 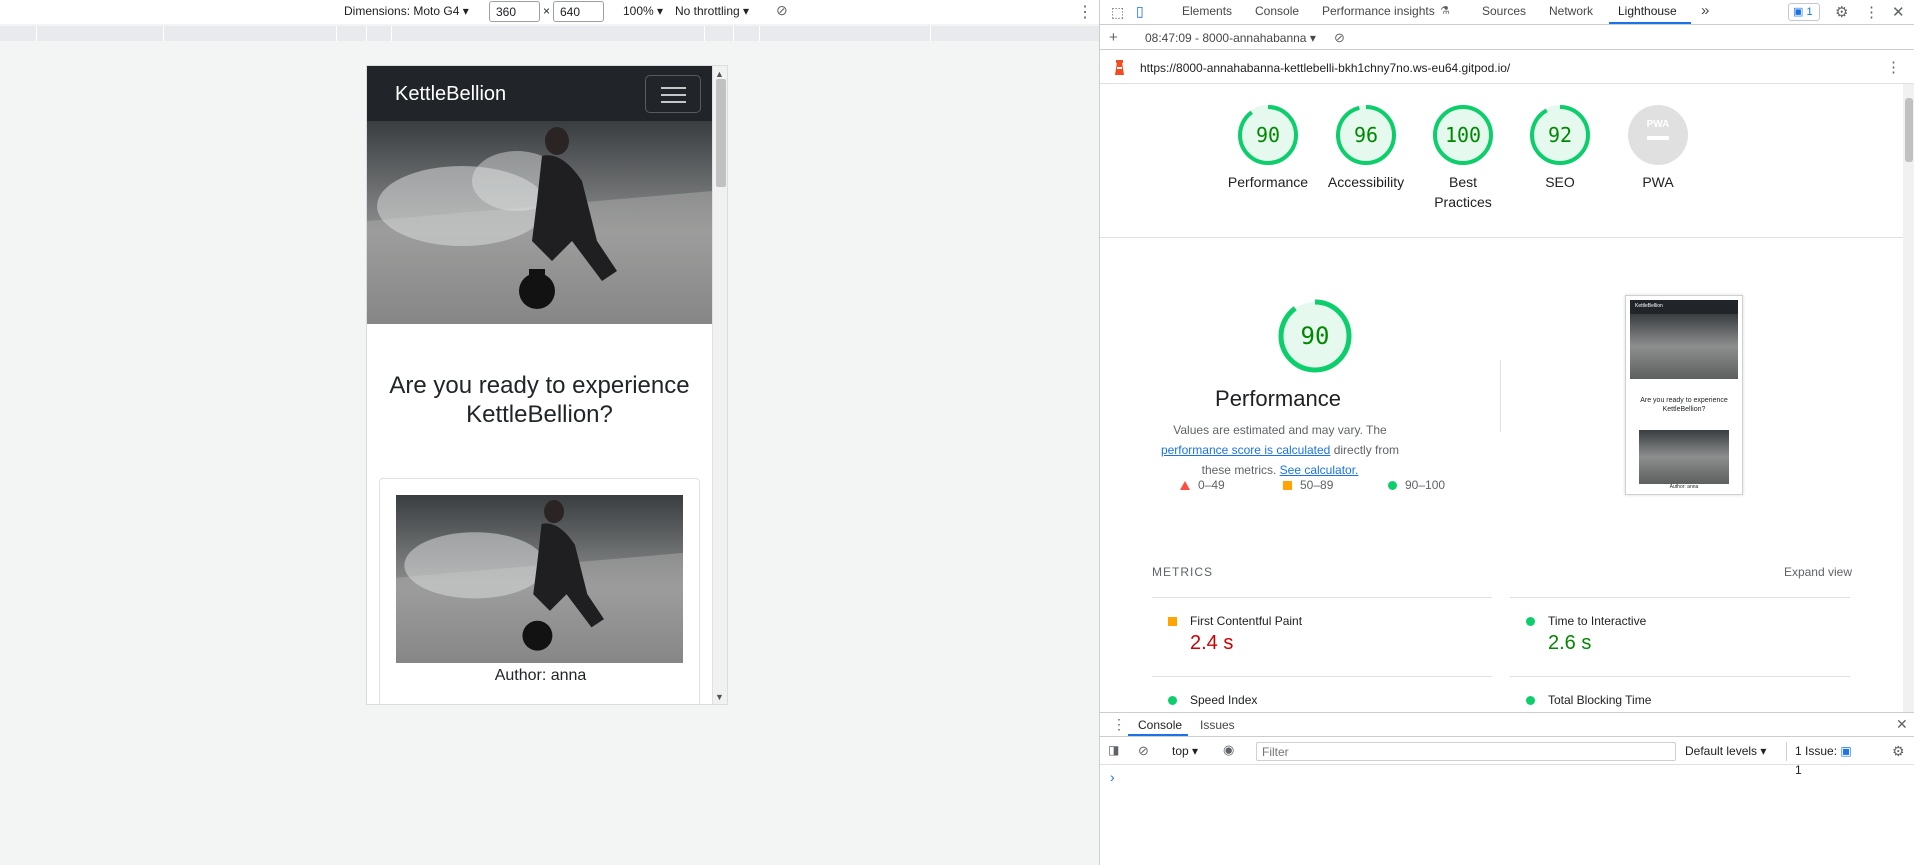 What do you see at coordinates (540, 675) in the screenshot?
I see `post-card-author: Author: anna` at bounding box center [540, 675].